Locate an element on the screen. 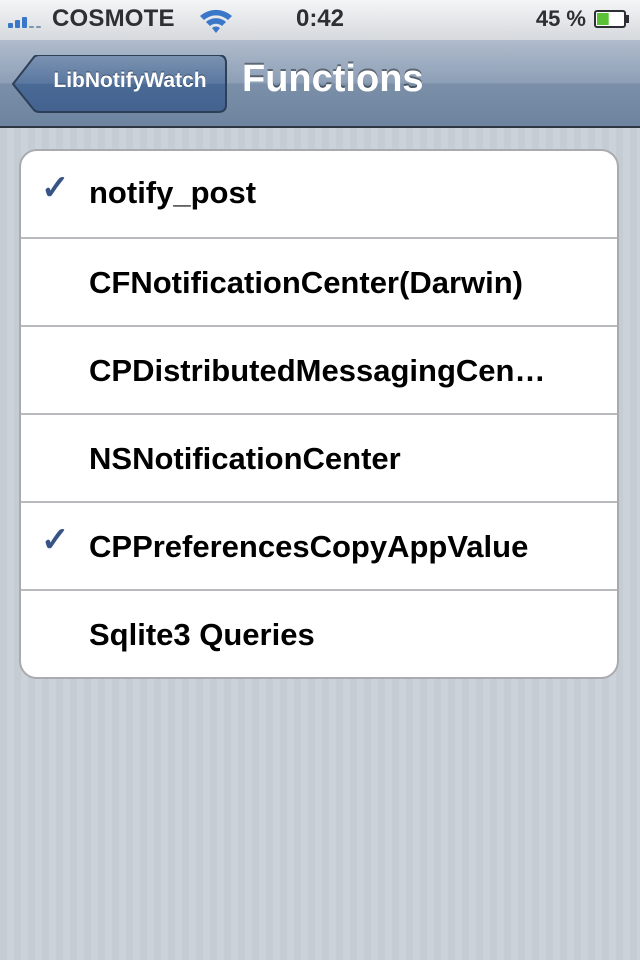 The height and width of the screenshot is (960, 640). list-item: ✓CFNotificationCenter(Darwin) is located at coordinates (319, 281).